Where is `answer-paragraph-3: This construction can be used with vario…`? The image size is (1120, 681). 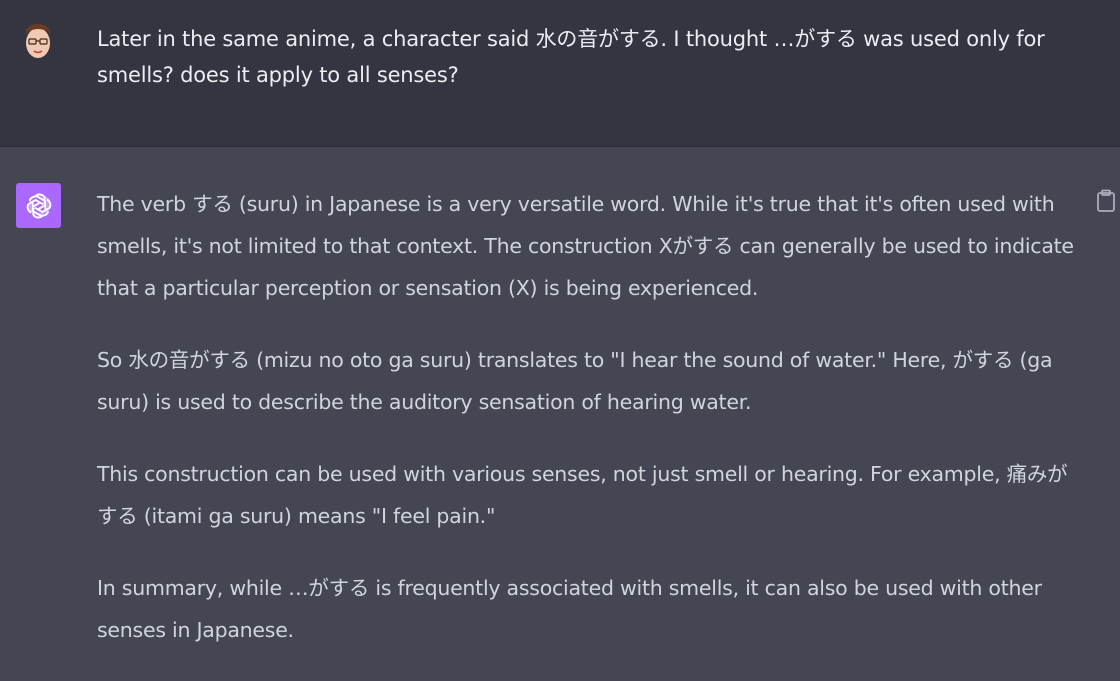
answer-paragraph-3: This construction can be used with vario… is located at coordinates (582, 495).